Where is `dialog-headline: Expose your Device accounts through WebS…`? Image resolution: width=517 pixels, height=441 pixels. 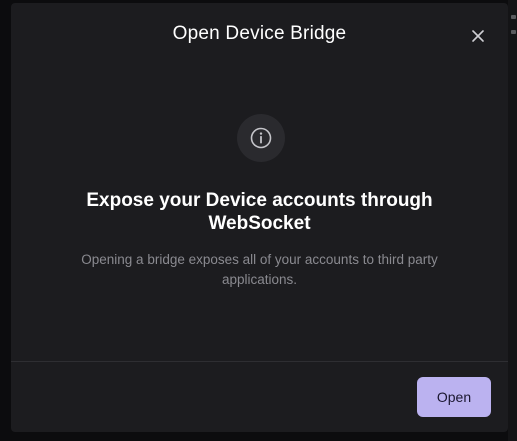 dialog-headline: Expose your Device accounts through WebS… is located at coordinates (259, 212).